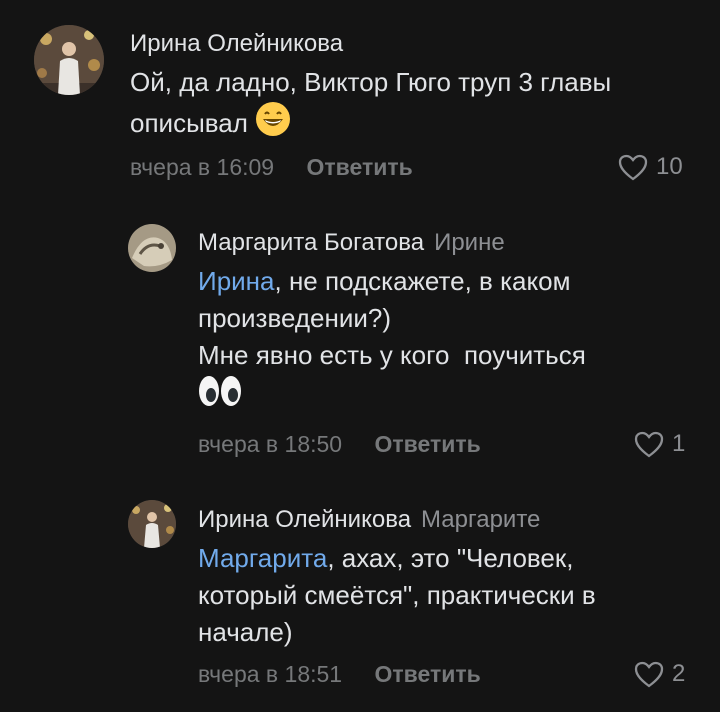  I want to click on like-button: 2, so click(659, 674).